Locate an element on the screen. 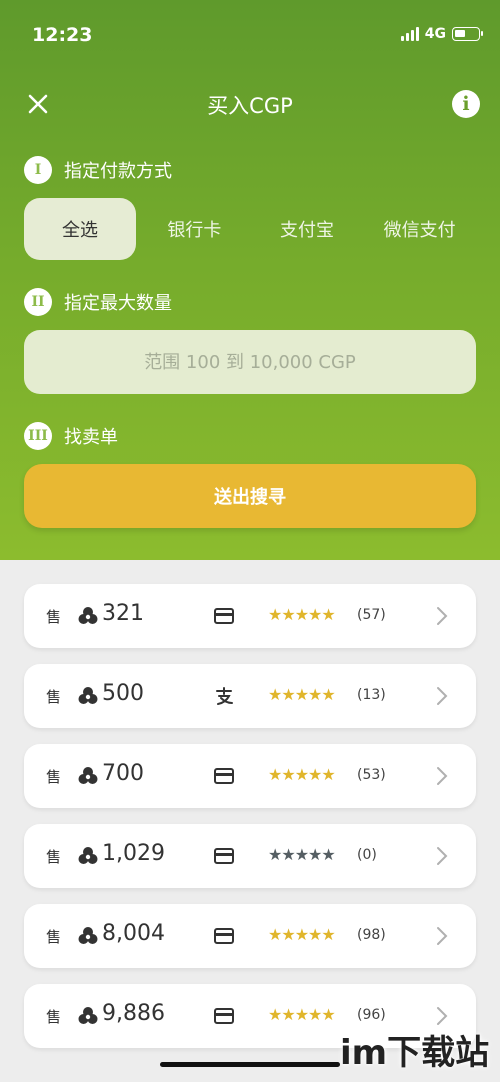 Image resolution: width=500 pixels, height=1082 pixels. step-max-amount: II 指定最大数量 is located at coordinates (98, 302).